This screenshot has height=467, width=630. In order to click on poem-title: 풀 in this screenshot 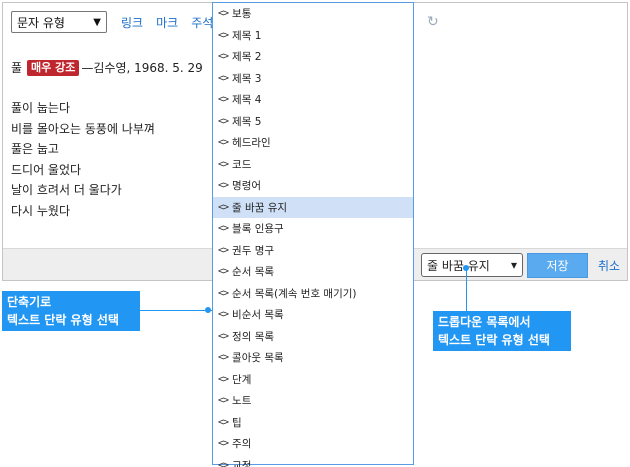, I will do `click(17, 67)`.